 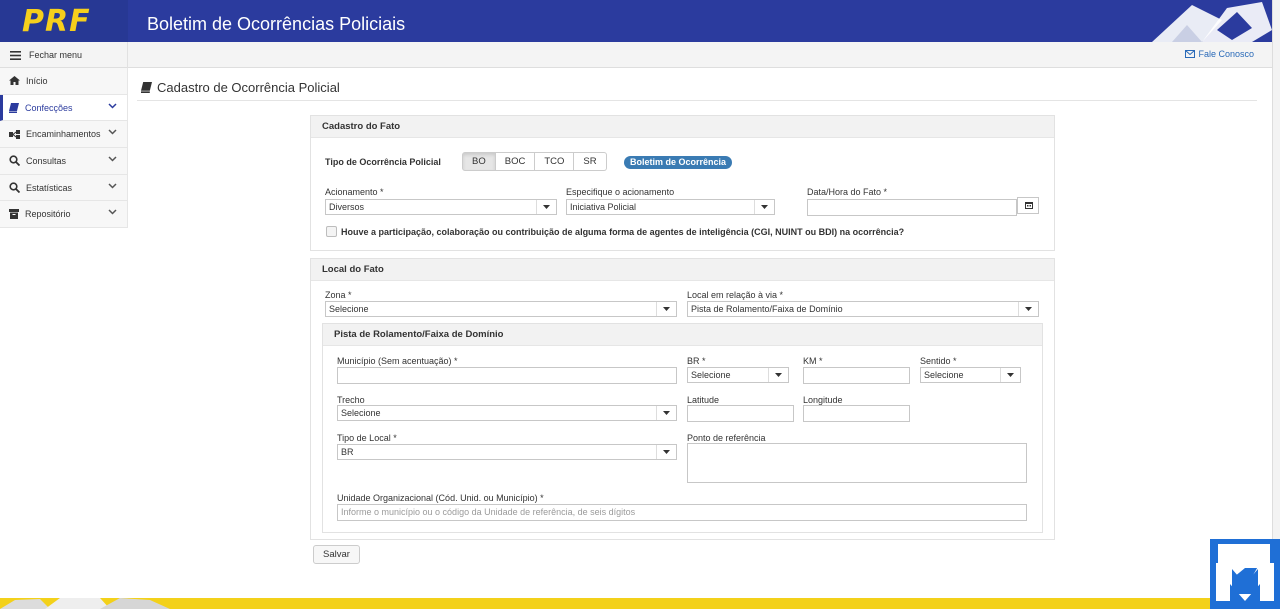 I want to click on sentido-label: Sentido *, so click(x=938, y=361).